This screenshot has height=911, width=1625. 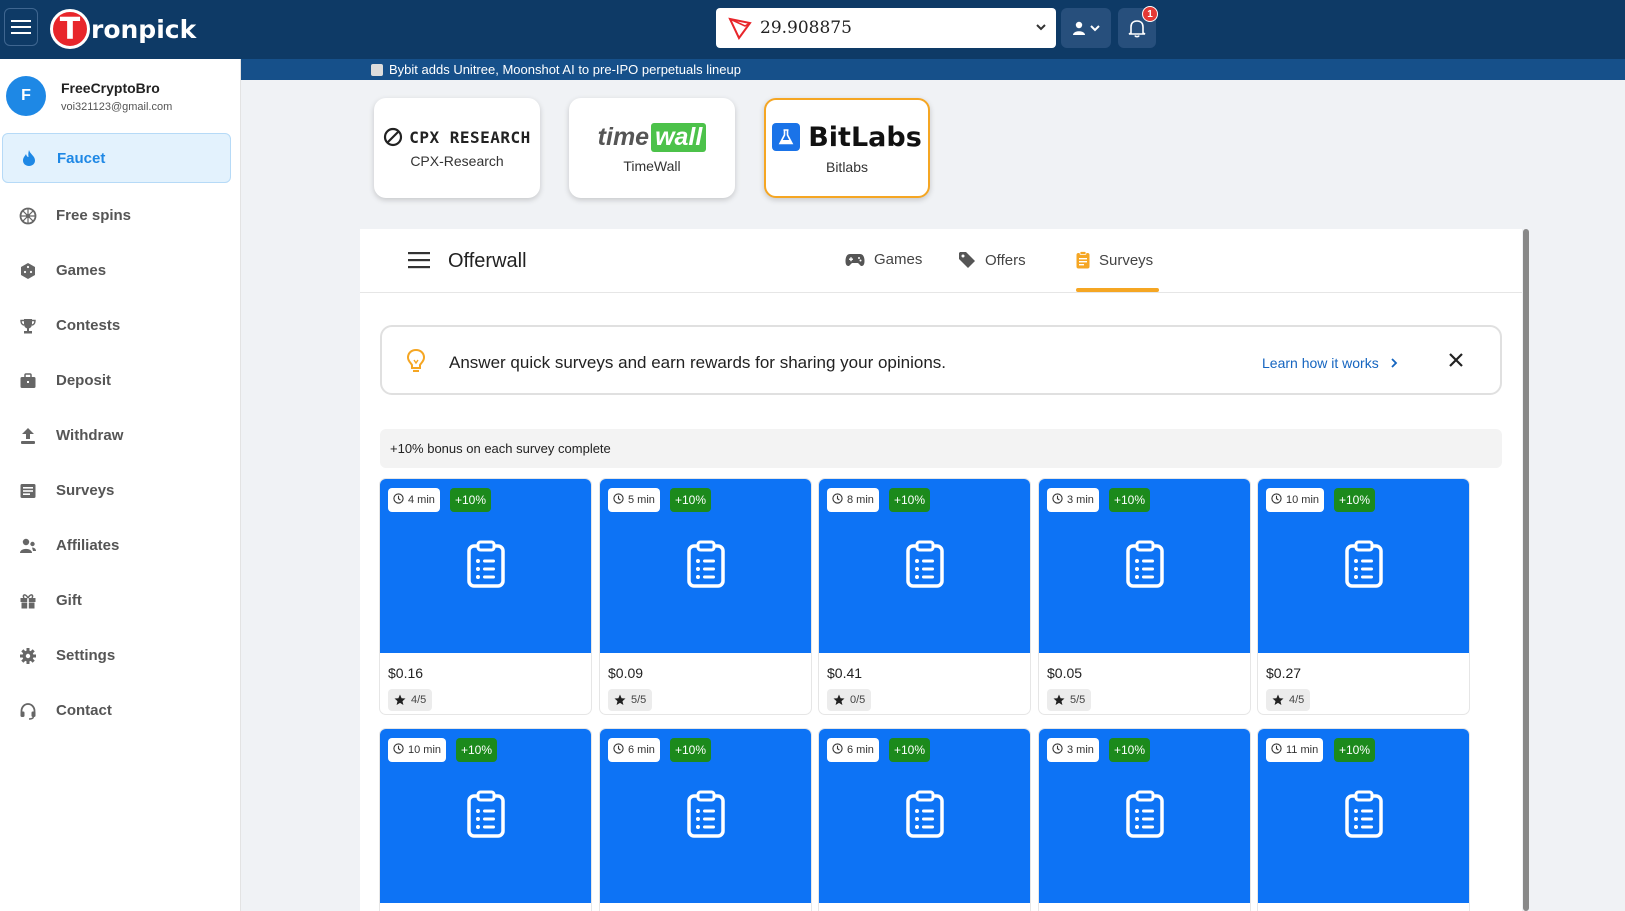 What do you see at coordinates (29, 158) in the screenshot?
I see `fire-icon` at bounding box center [29, 158].